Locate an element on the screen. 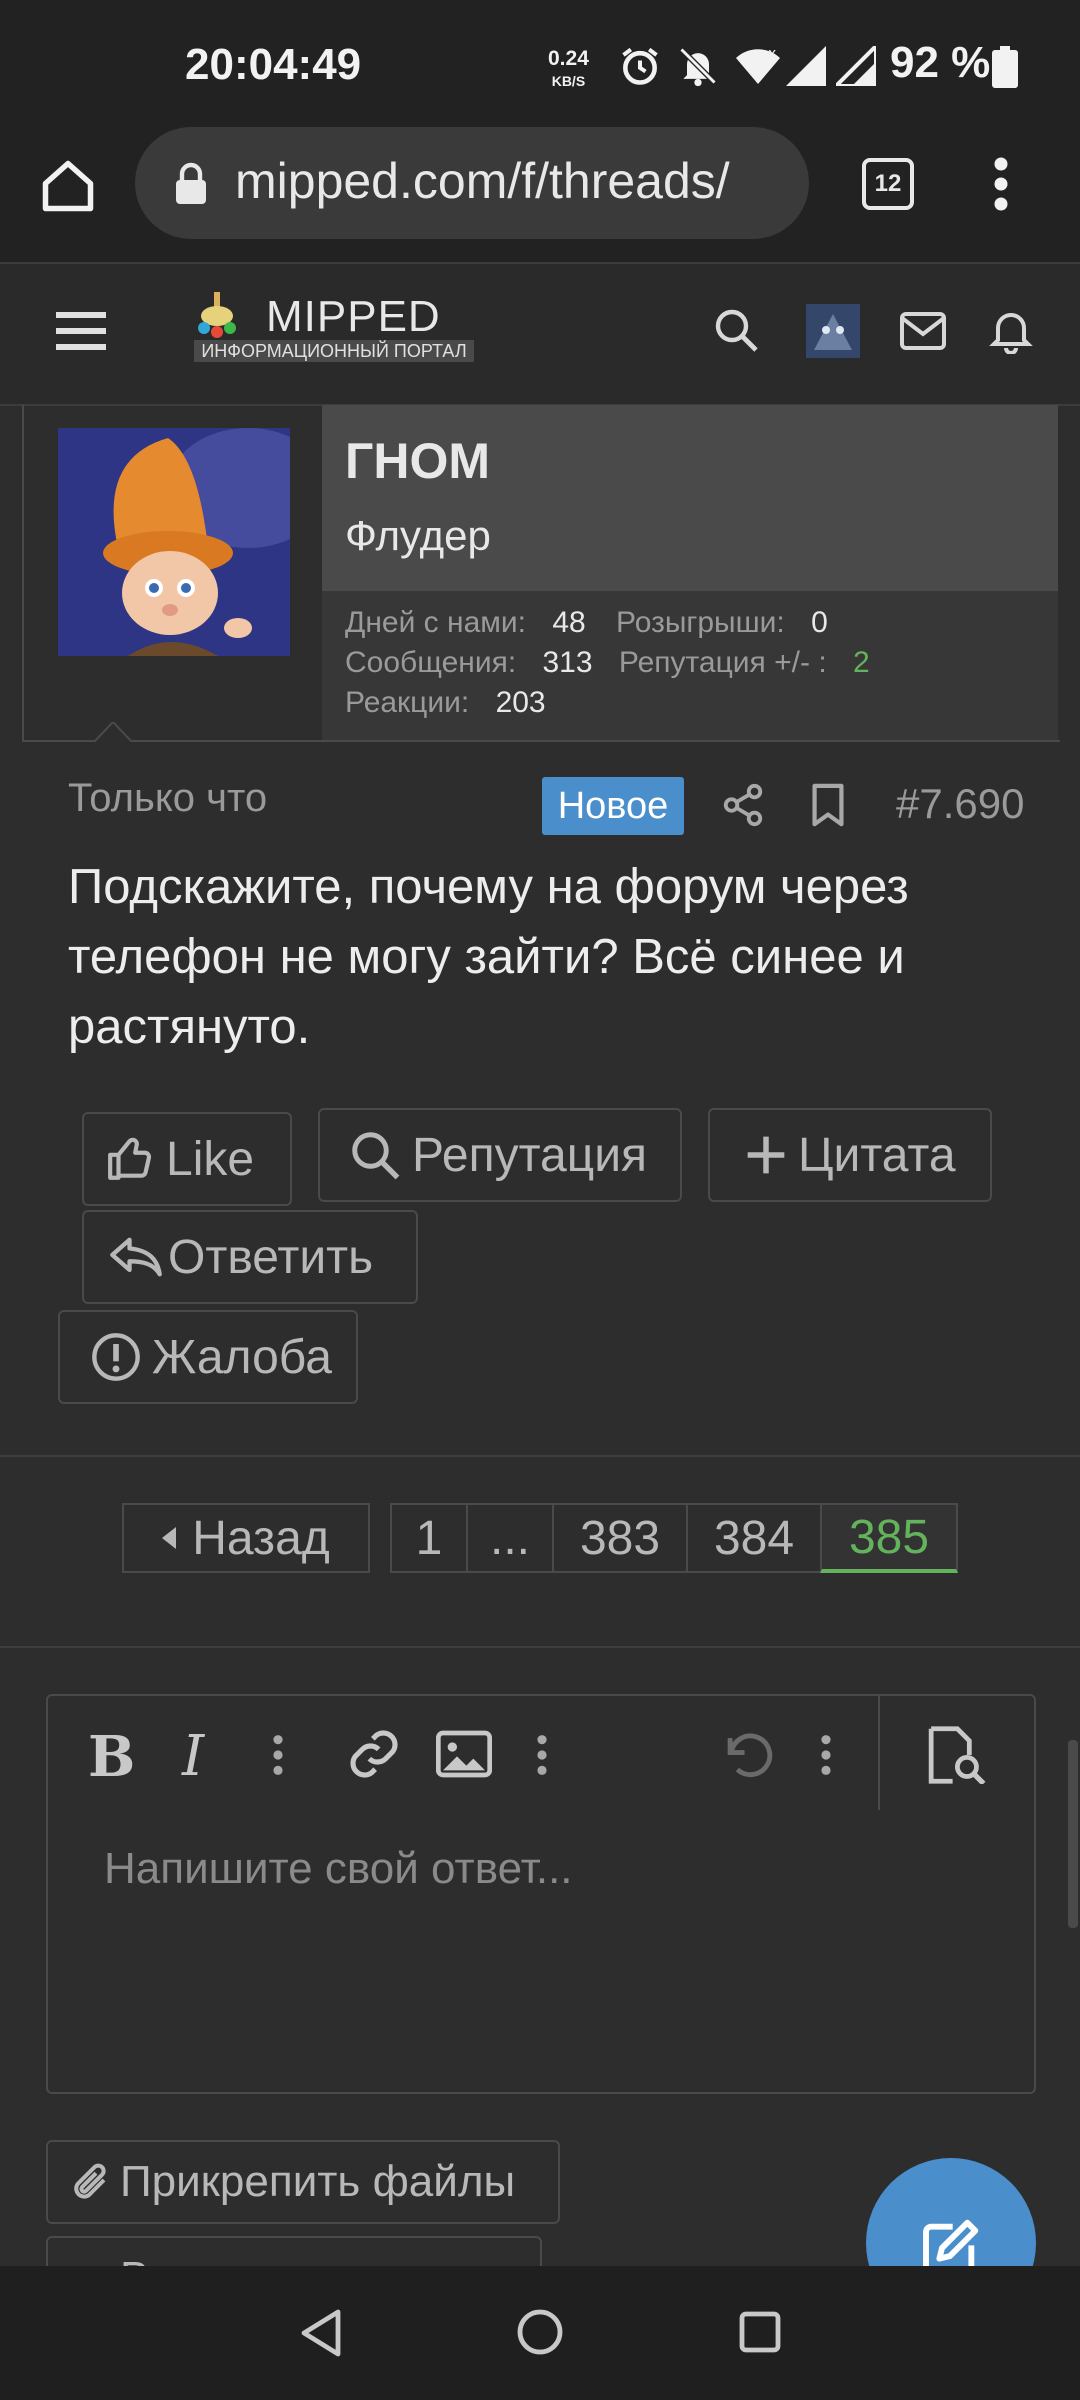 This screenshot has width=1080, height=2400. plus-icon is located at coordinates (766, 1155).